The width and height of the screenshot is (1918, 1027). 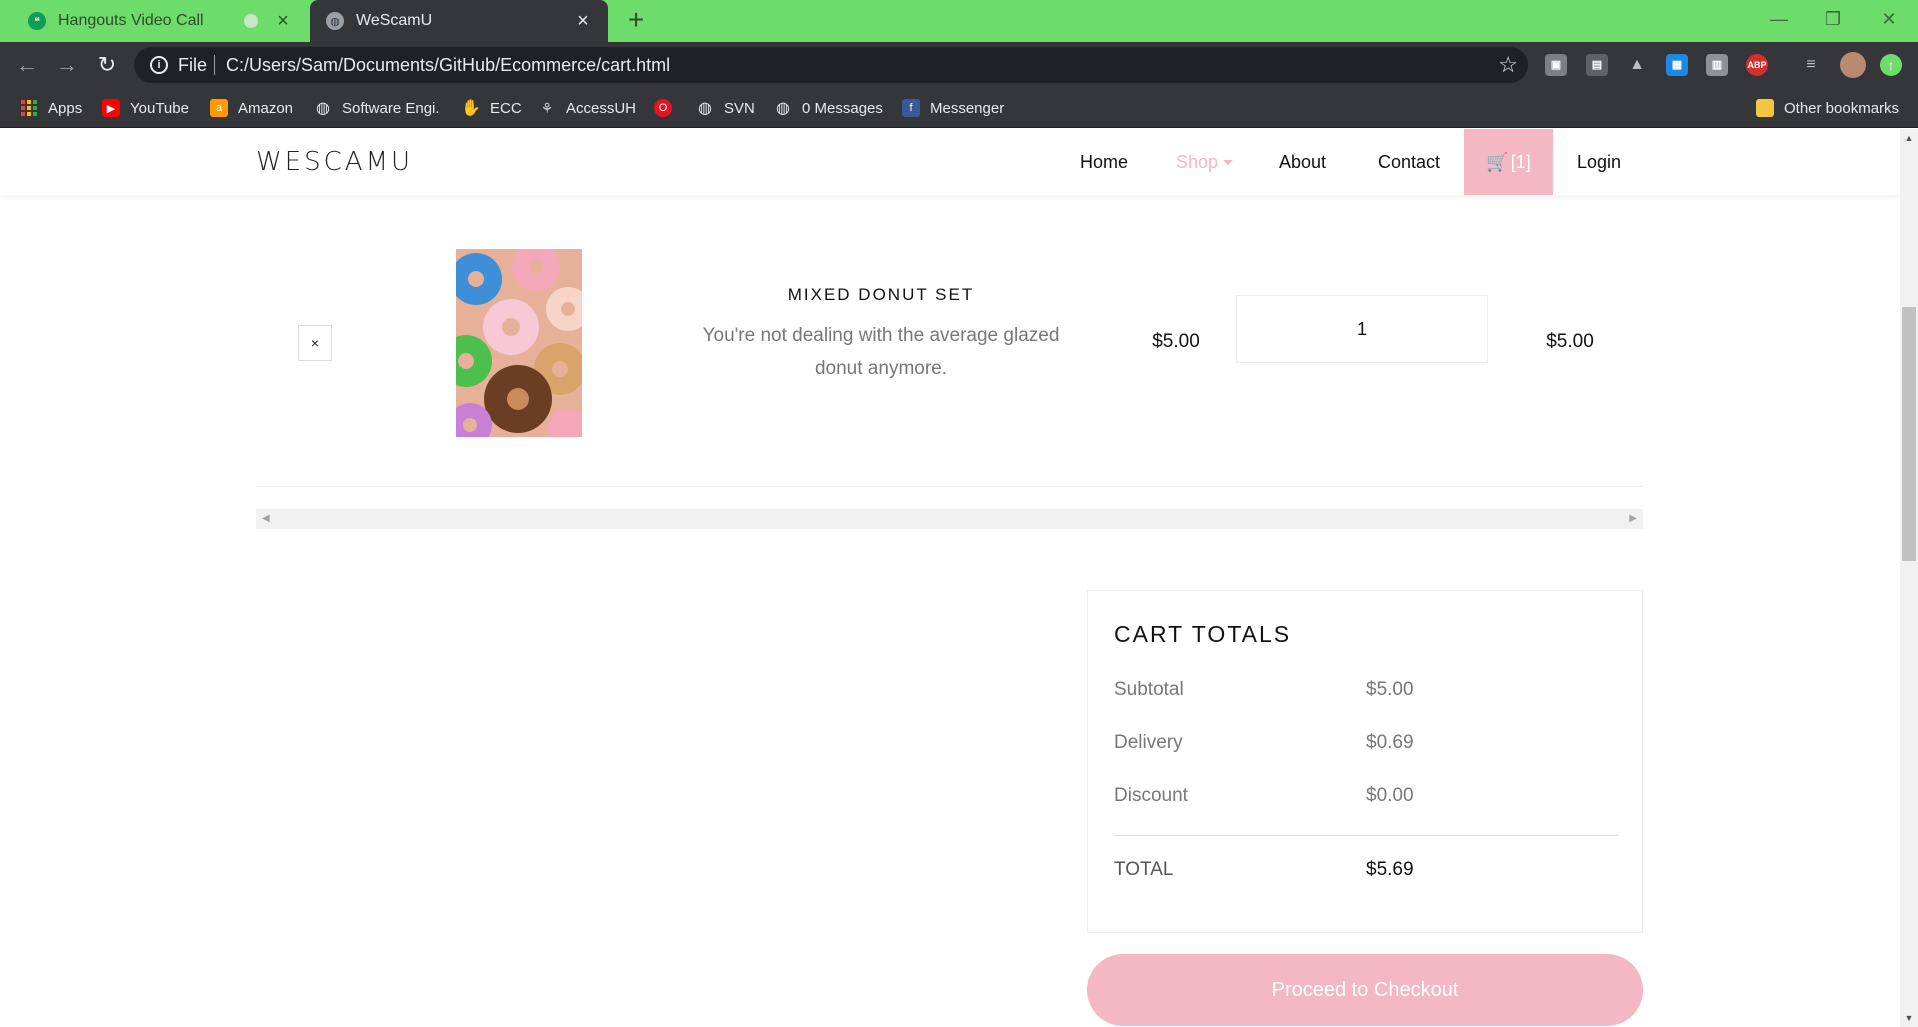 I want to click on bookmark-svn: ◍ SVN, so click(x=725, y=108).